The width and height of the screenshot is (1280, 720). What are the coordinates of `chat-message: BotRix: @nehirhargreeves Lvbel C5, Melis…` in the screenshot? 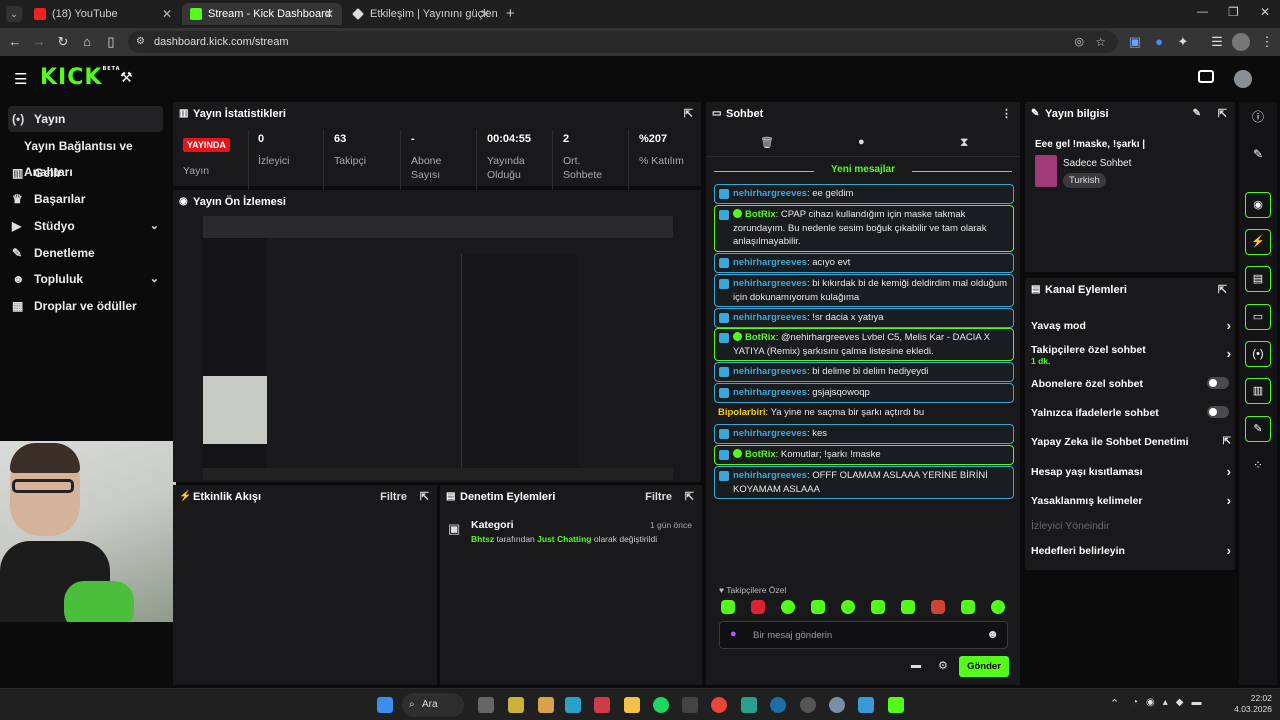 It's located at (864, 344).